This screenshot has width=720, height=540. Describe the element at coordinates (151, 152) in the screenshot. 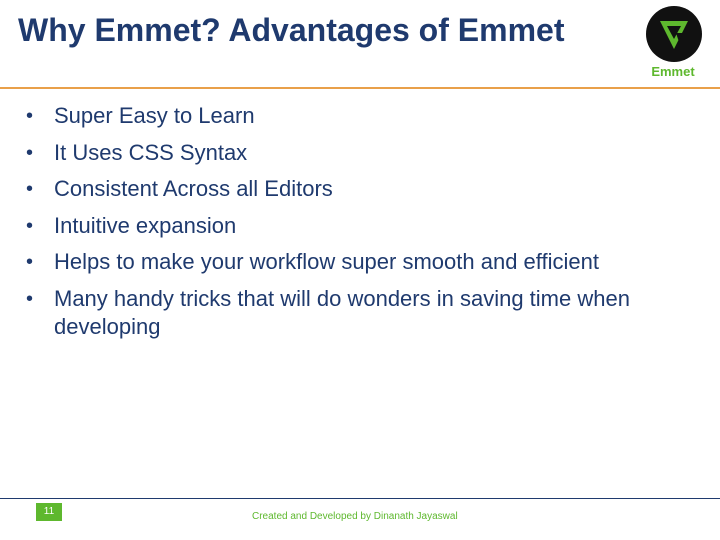

I see `bullet-text: It Uses CSS Syntax` at that location.